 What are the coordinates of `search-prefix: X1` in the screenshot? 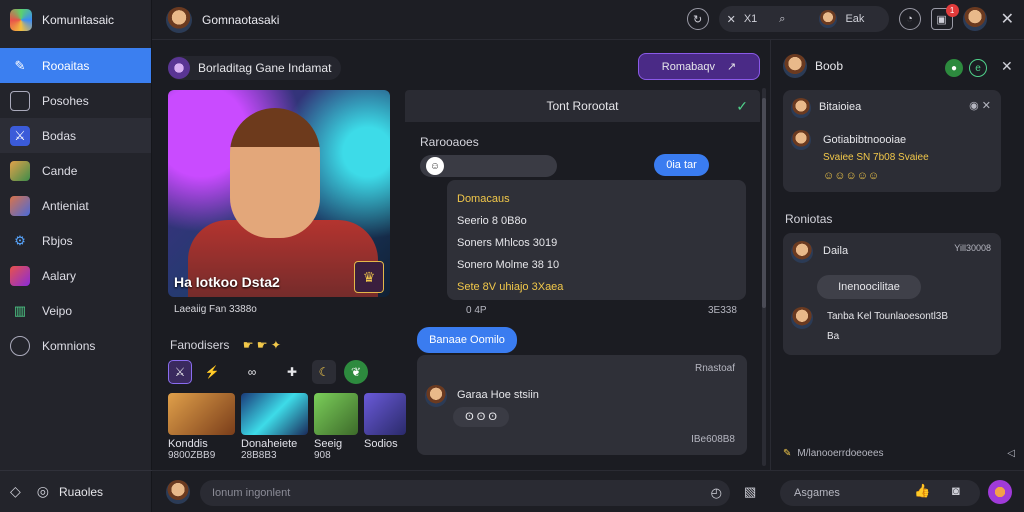 It's located at (750, 19).